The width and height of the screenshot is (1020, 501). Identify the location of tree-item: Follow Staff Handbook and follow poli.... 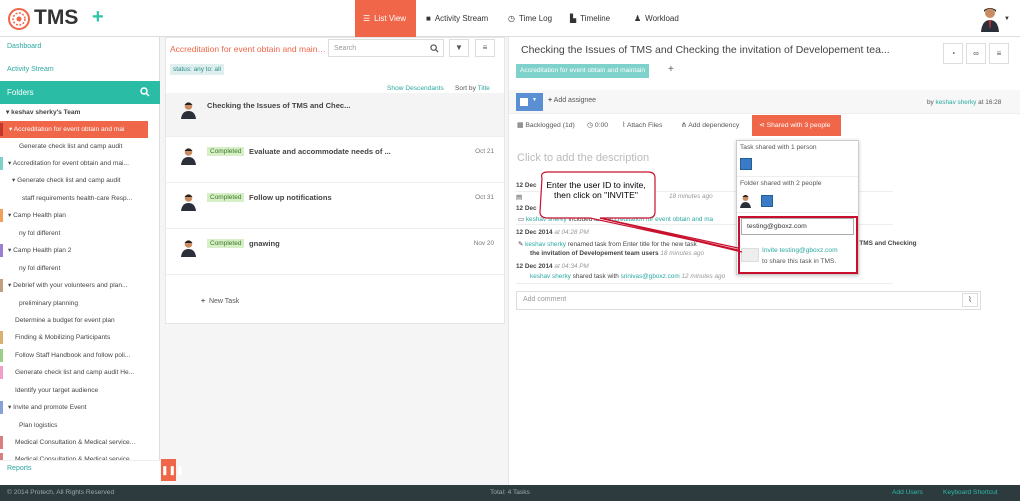
(80, 355).